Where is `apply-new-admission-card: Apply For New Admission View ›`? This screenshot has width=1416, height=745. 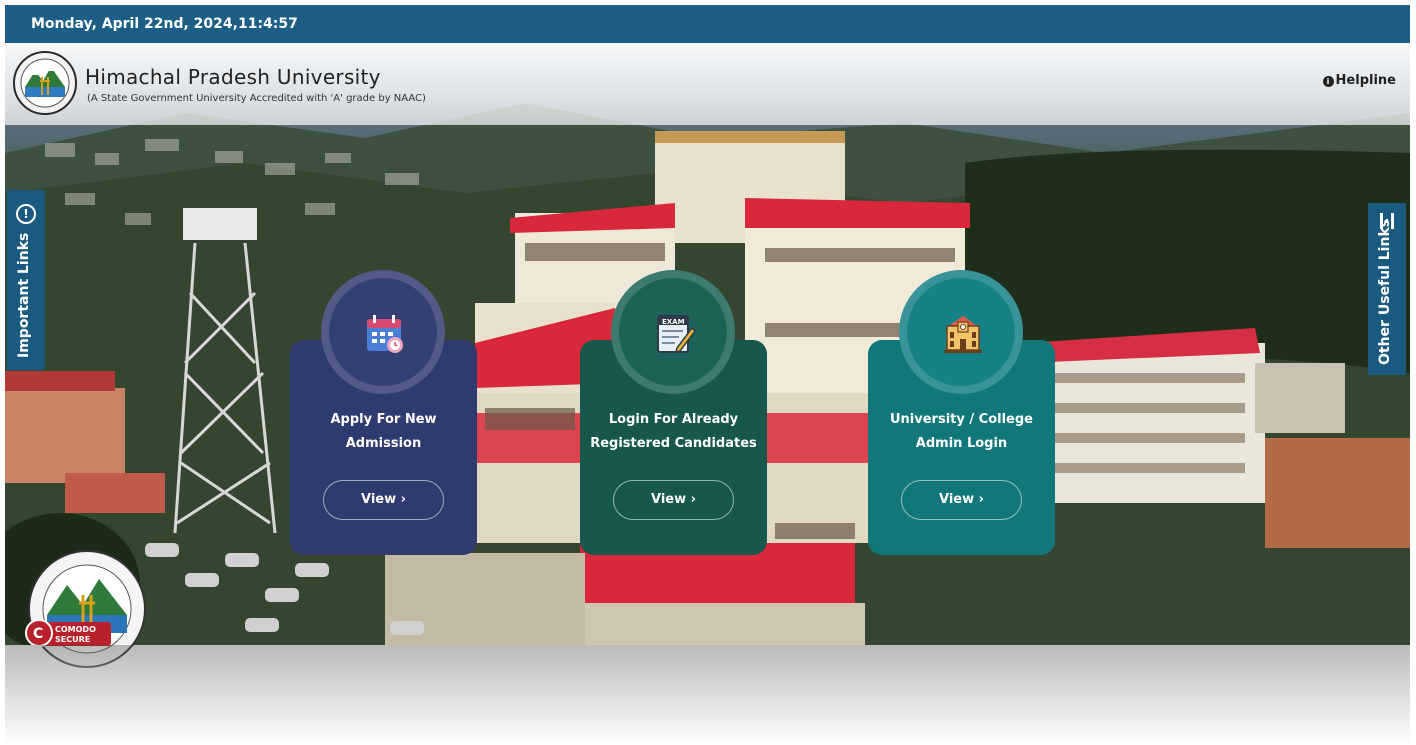 apply-new-admission-card: Apply For New Admission View › is located at coordinates (383, 412).